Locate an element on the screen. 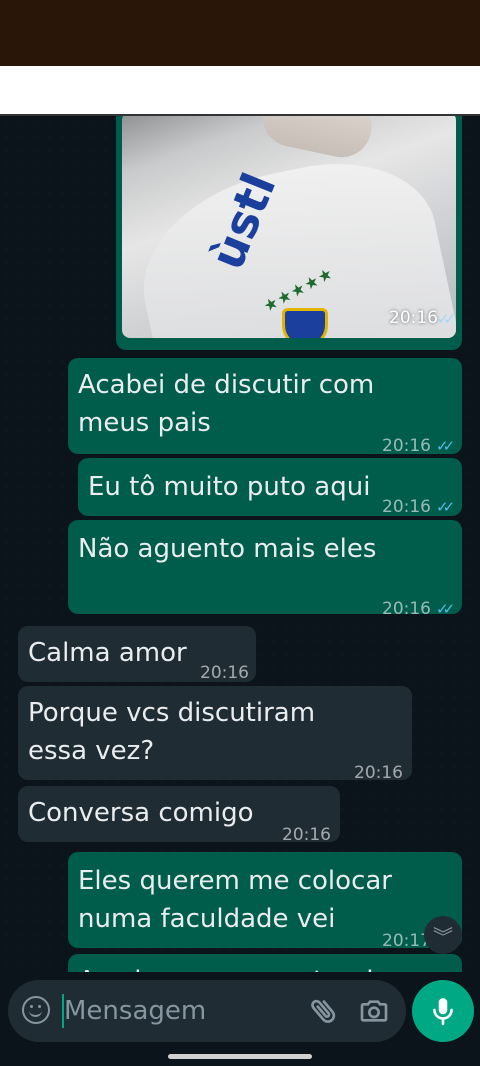 Image resolution: width=480 pixels, height=1066 pixels. message-text-line: Eles querem me colocar is located at coordinates (235, 881).